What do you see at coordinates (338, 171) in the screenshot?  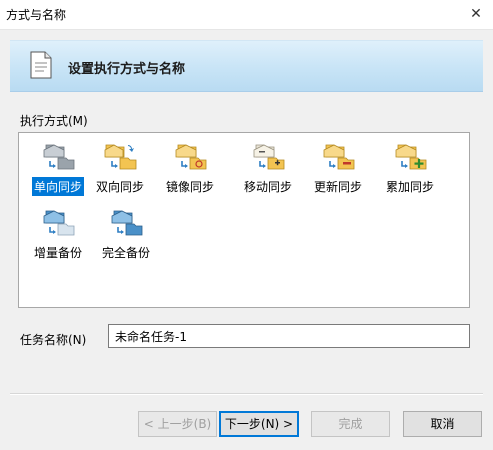 I see `mode-update-sync: 更新同步` at bounding box center [338, 171].